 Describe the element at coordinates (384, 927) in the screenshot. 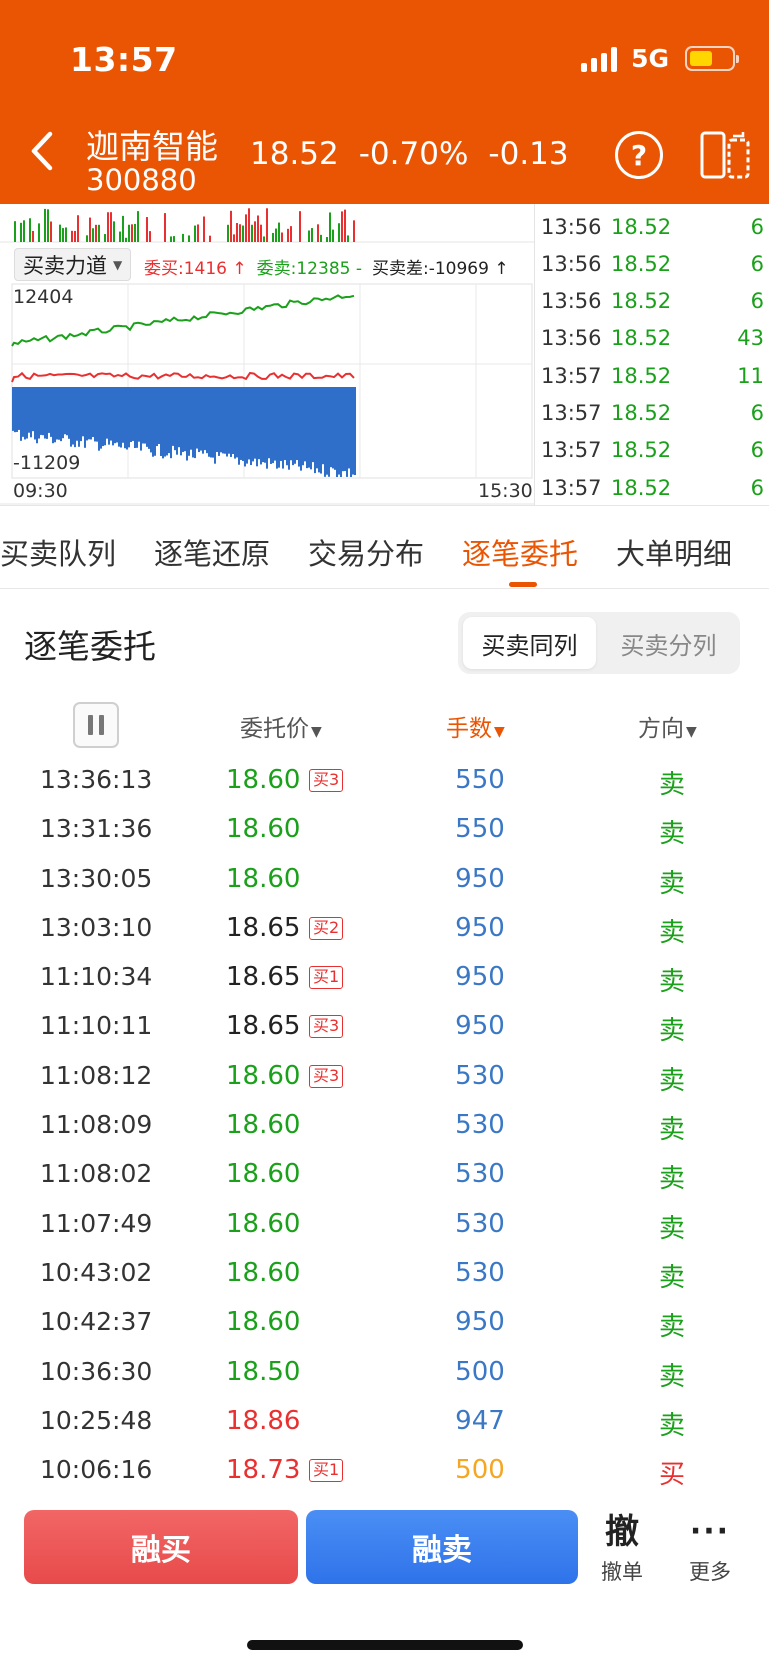

I see `order-row: 13:03:10 18.65 买2 950 卖` at that location.